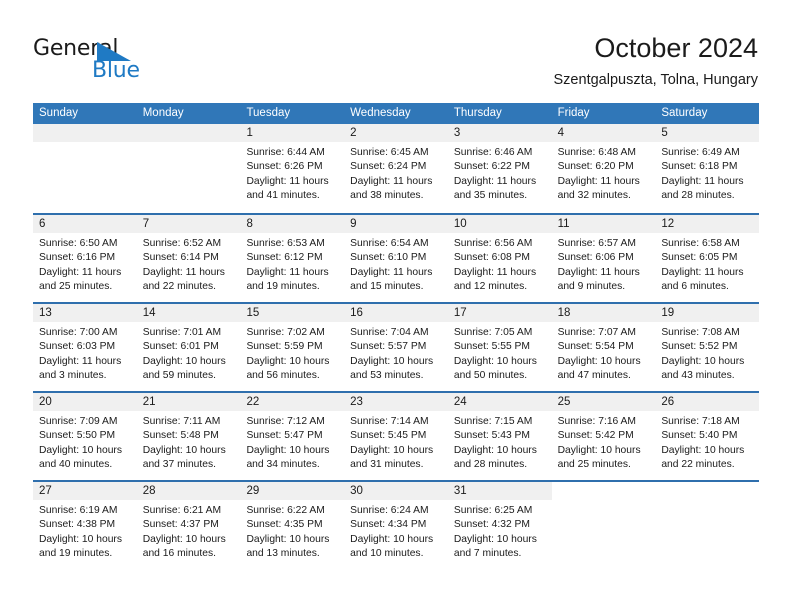  What do you see at coordinates (85, 133) in the screenshot?
I see `day-number` at bounding box center [85, 133].